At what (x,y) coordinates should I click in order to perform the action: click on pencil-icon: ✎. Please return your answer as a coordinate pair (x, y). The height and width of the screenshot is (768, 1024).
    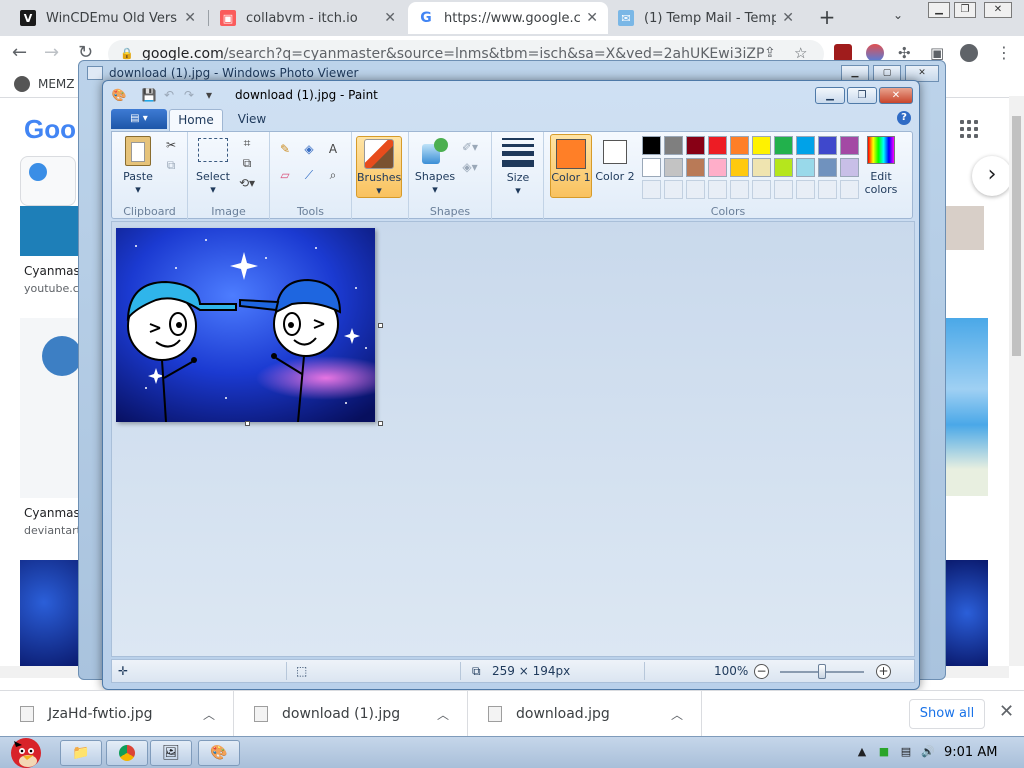
    Looking at the image, I should click on (285, 149).